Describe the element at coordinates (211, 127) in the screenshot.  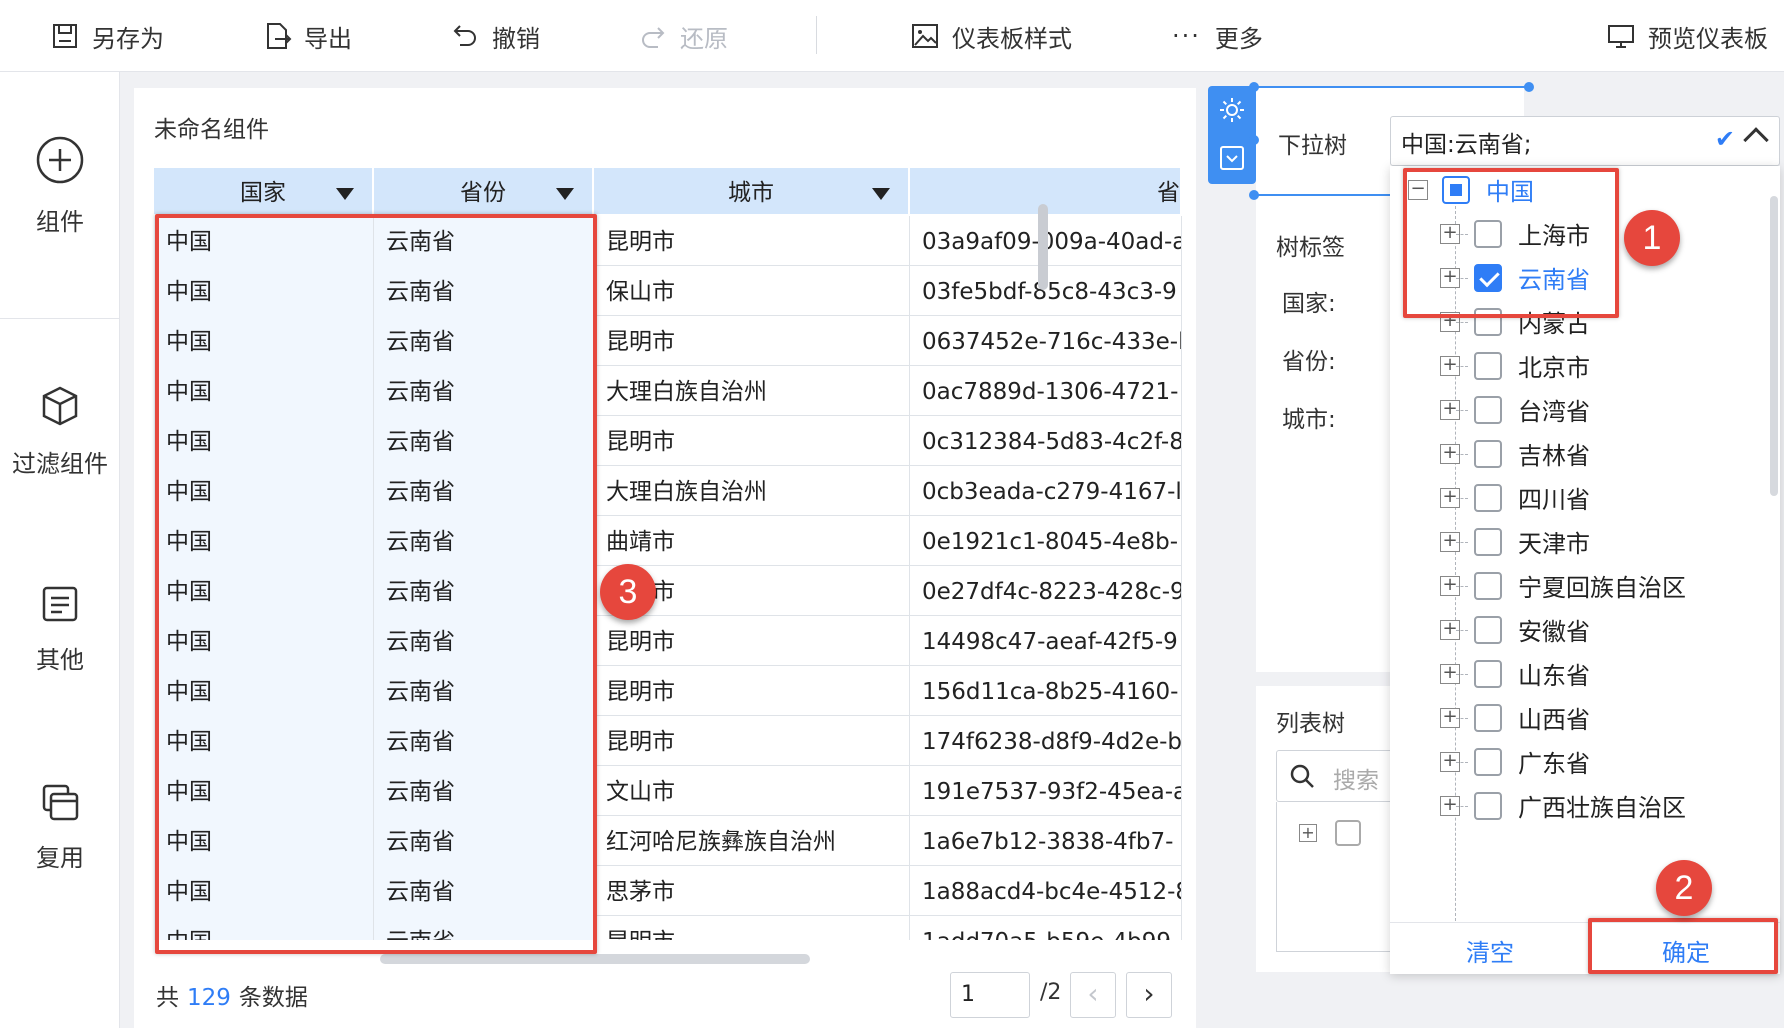
I see `widget-title: 未命名组件` at that location.